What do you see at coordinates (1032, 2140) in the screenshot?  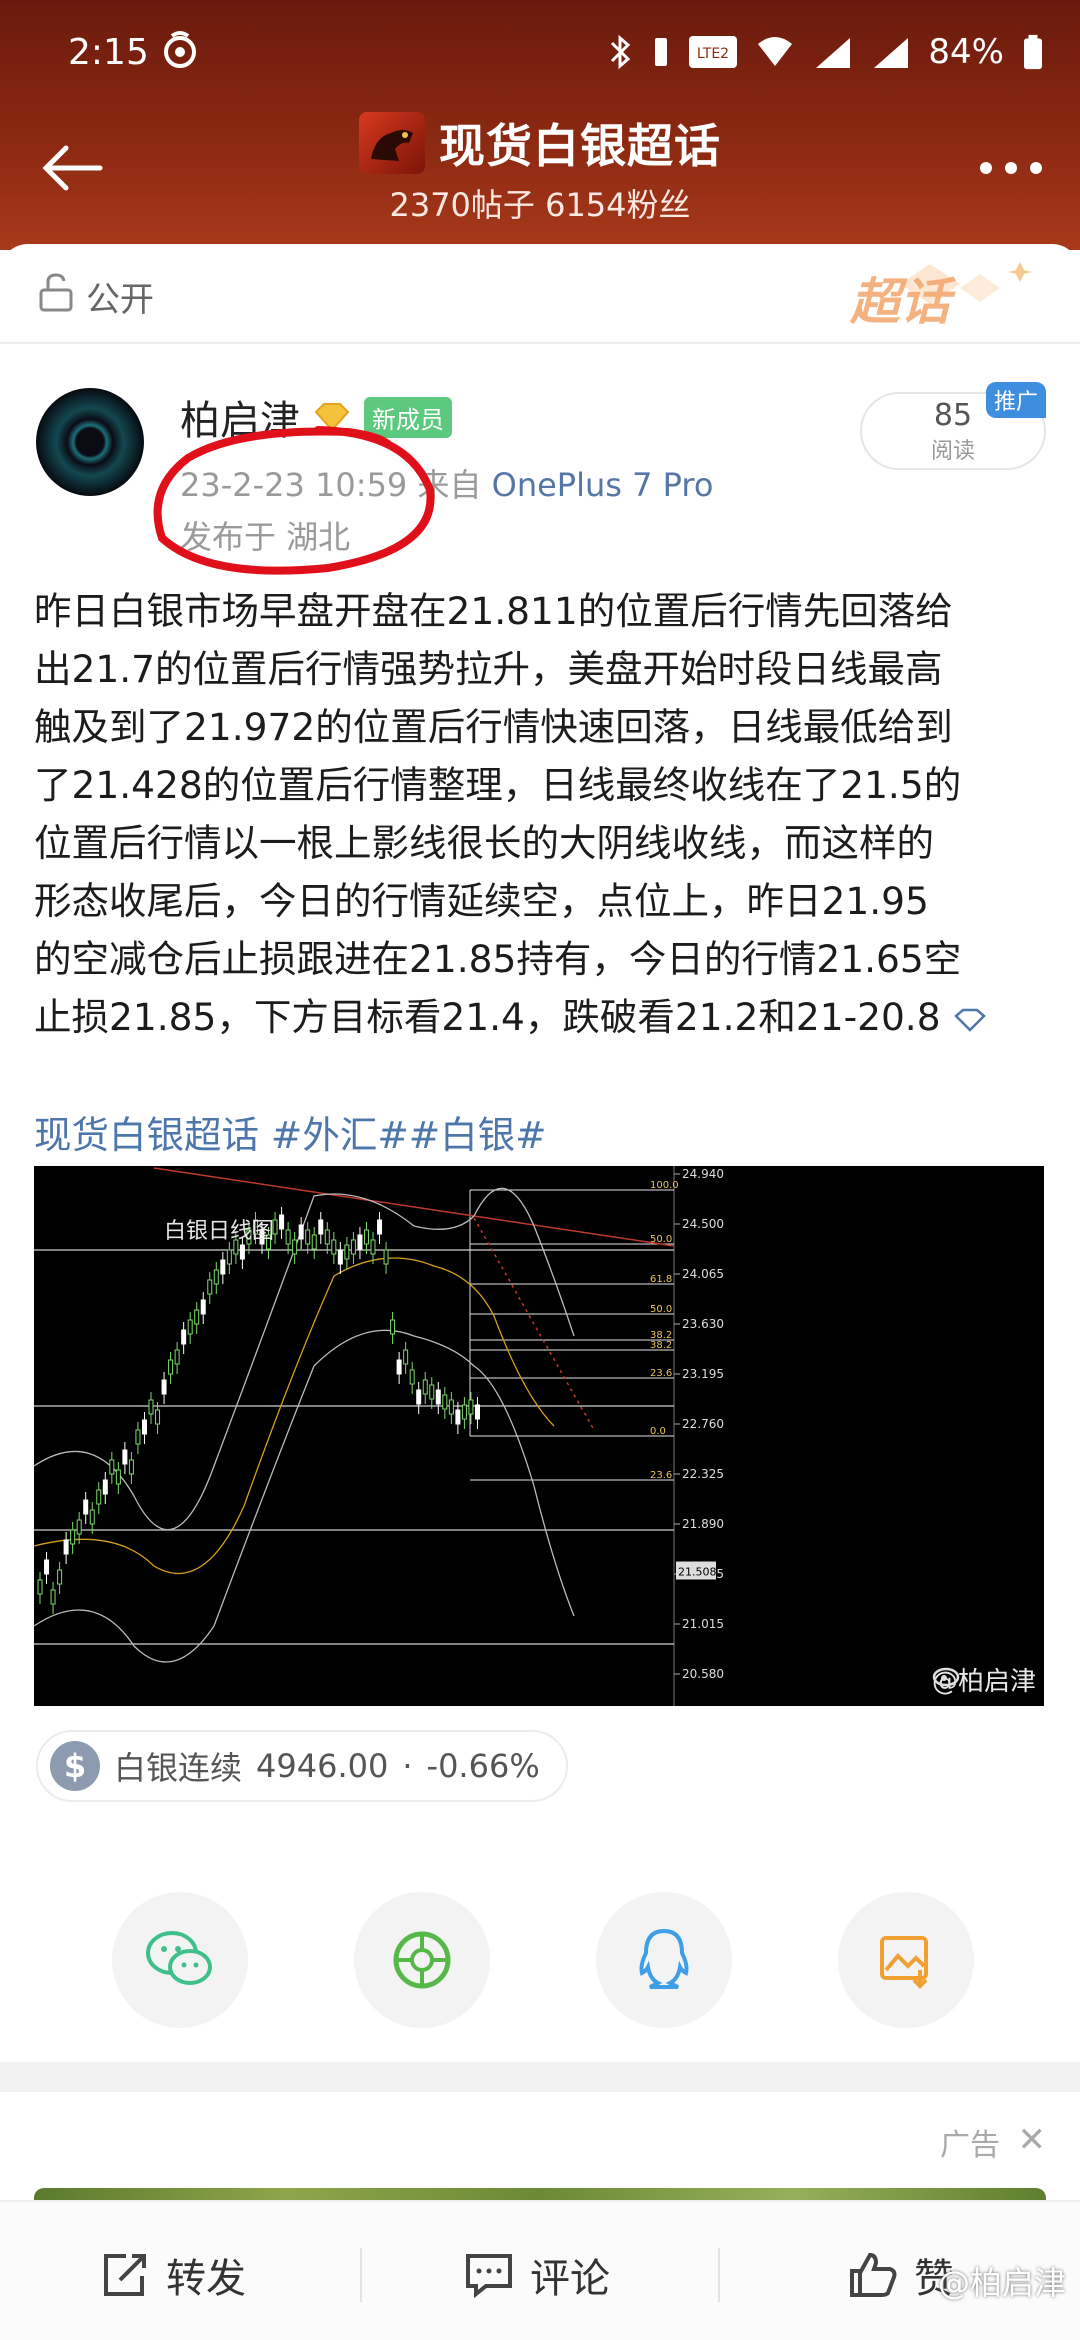 I see `close-ad-icon: ✕` at bounding box center [1032, 2140].